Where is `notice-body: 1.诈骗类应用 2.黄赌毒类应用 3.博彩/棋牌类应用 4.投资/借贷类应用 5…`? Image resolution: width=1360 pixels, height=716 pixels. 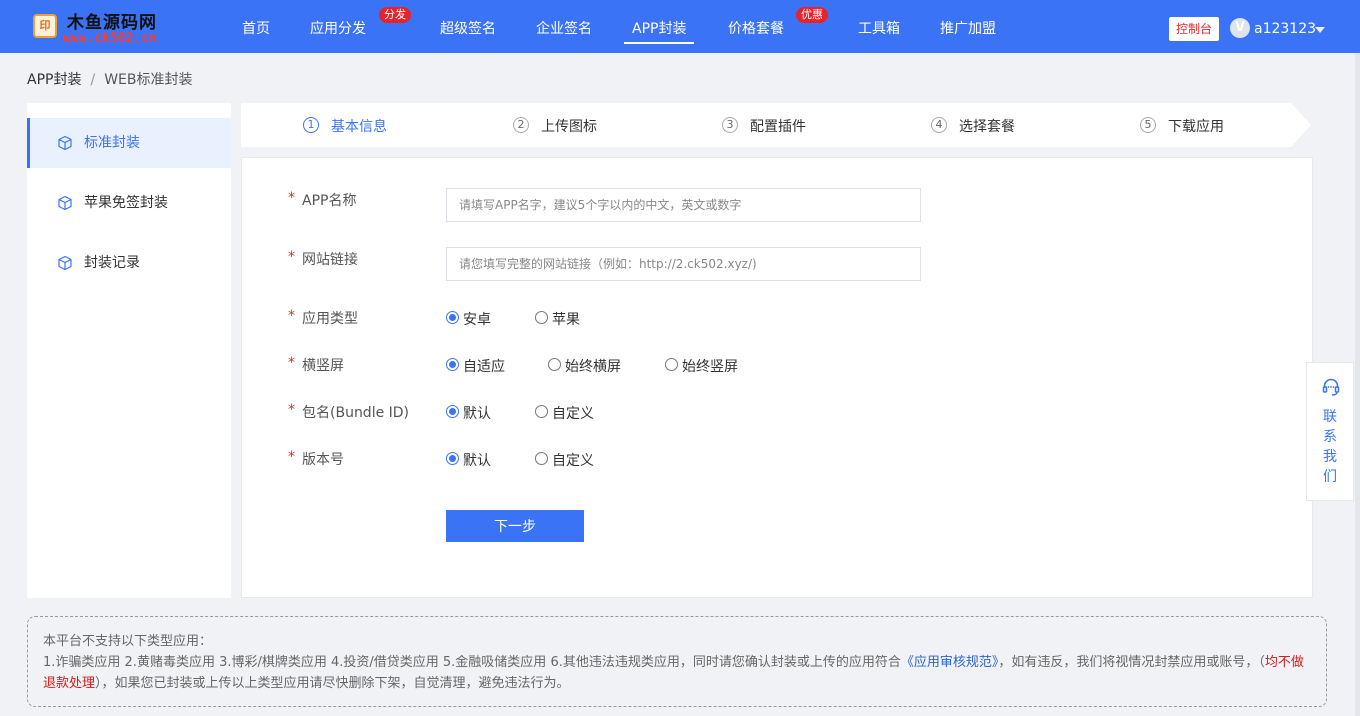 notice-body: 1.诈骗类应用 2.黄赌毒类应用 3.博彩/棋牌类应用 4.投资/借贷类应用 5… is located at coordinates (677, 673).